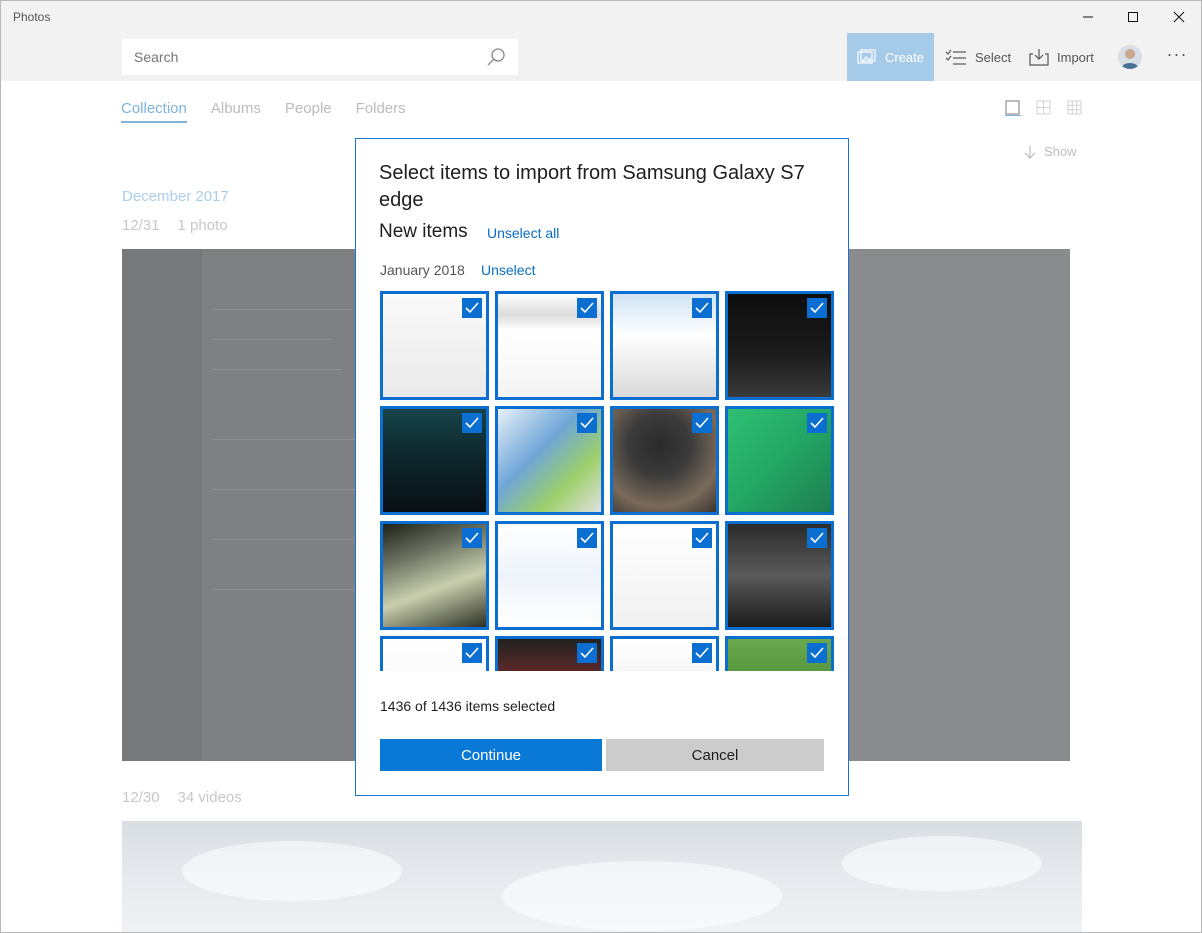 The height and width of the screenshot is (933, 1202). I want to click on thumbnail-screenshot-settings, so click(664, 575).